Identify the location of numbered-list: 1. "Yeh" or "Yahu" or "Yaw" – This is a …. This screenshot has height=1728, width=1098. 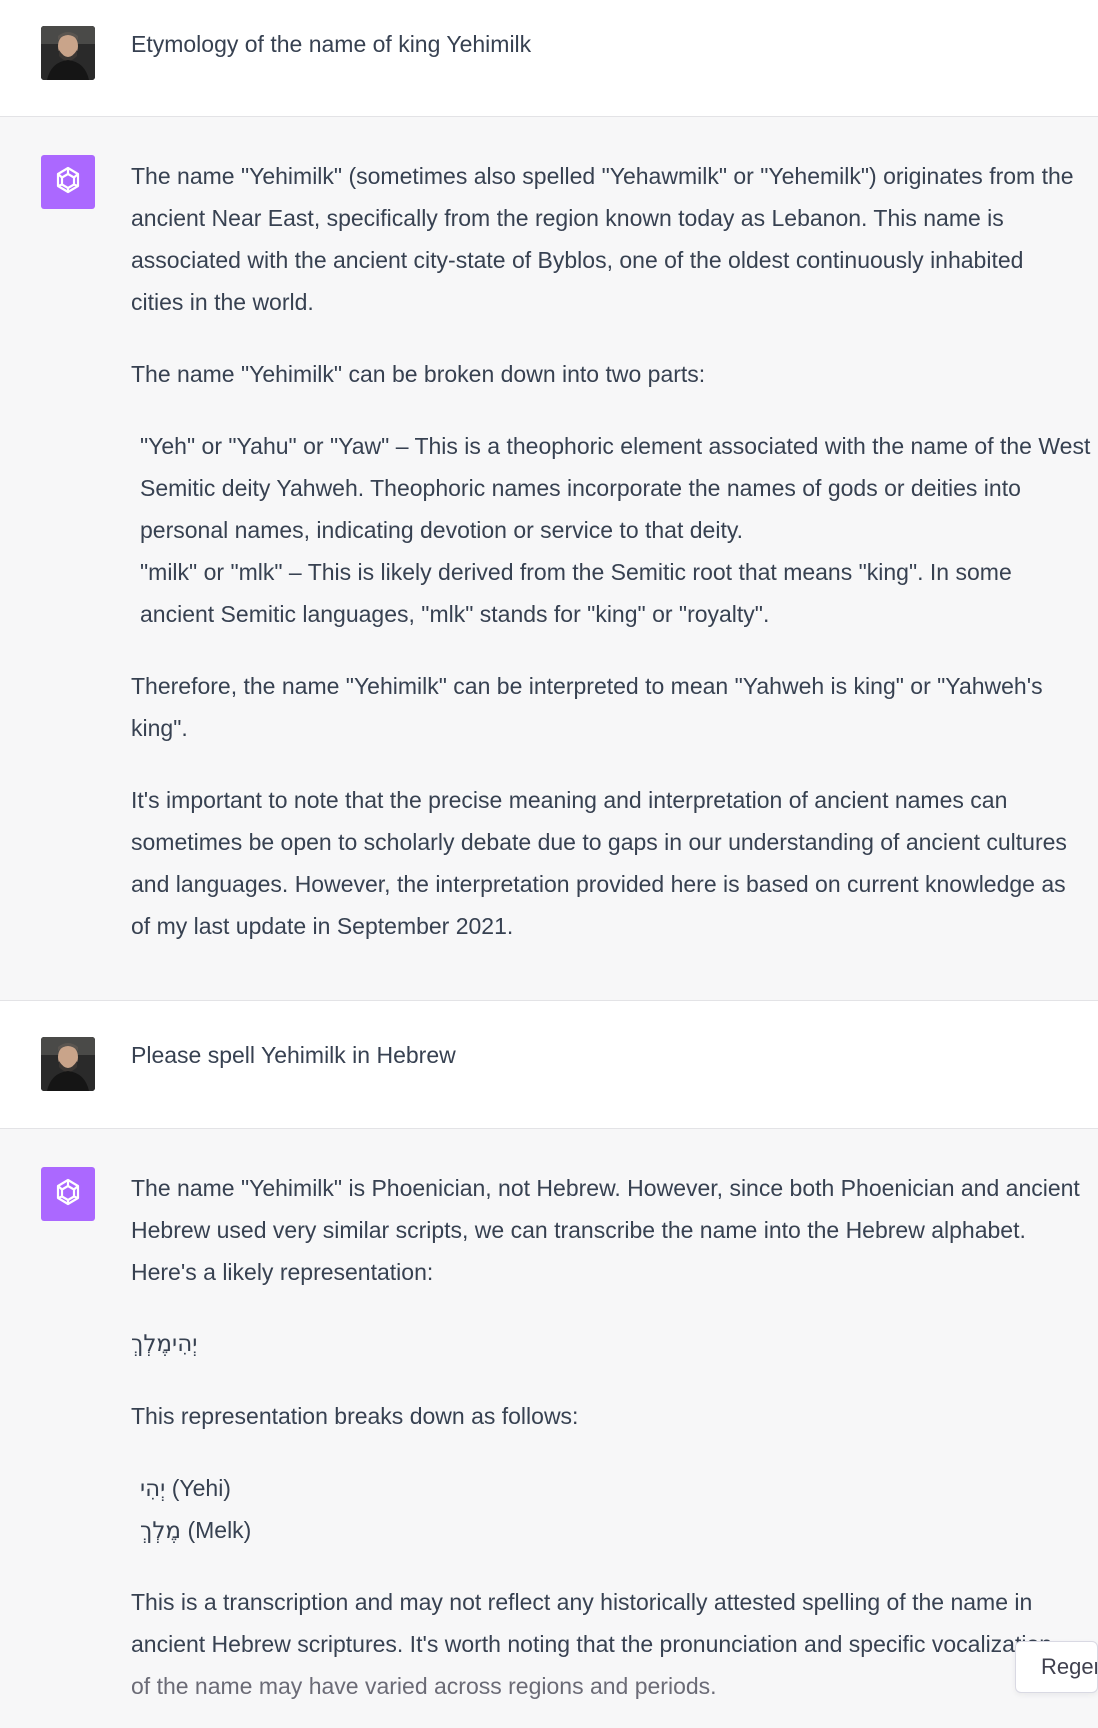
(614, 530).